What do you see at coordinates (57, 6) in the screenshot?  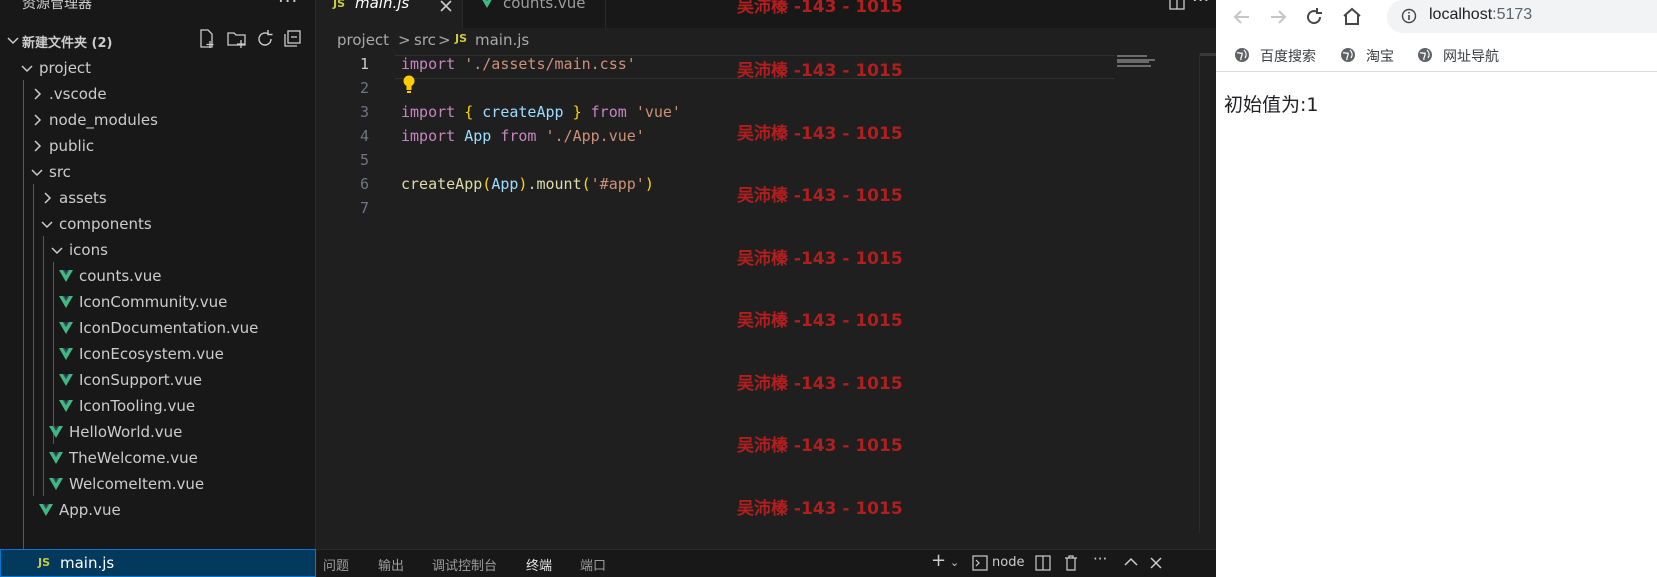 I see `explorer-title: 资源管理器` at bounding box center [57, 6].